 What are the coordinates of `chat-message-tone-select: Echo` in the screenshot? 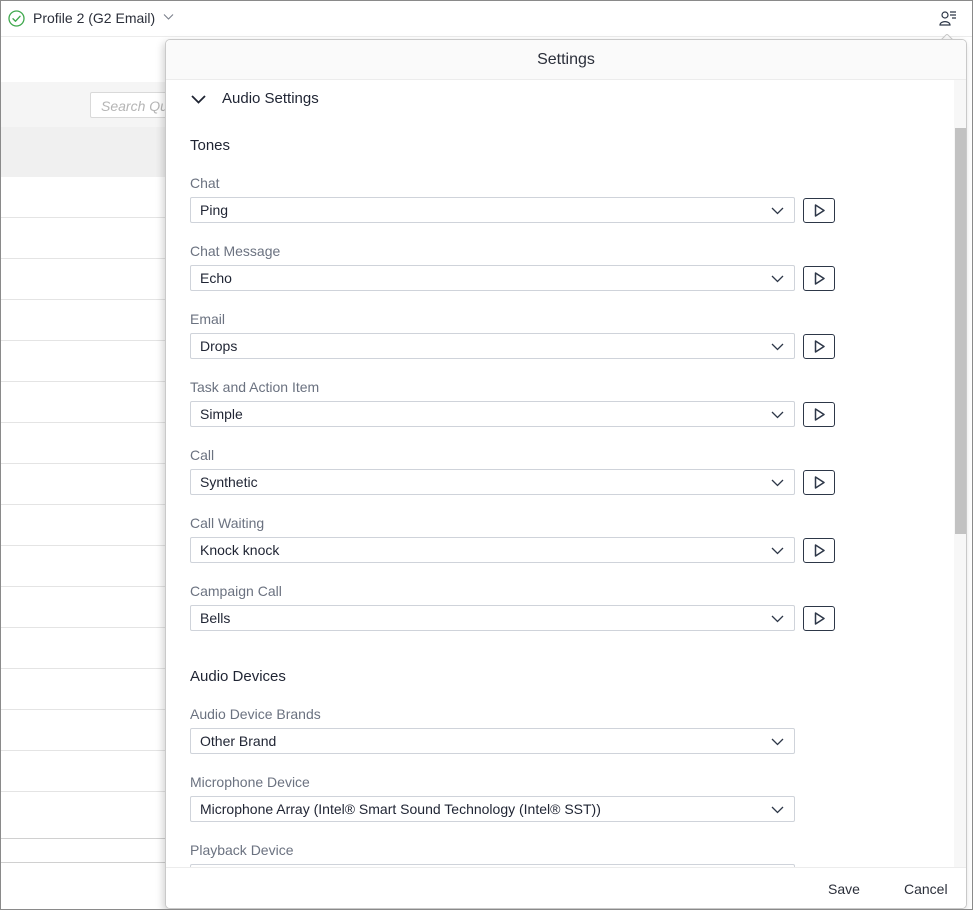 It's located at (492, 278).